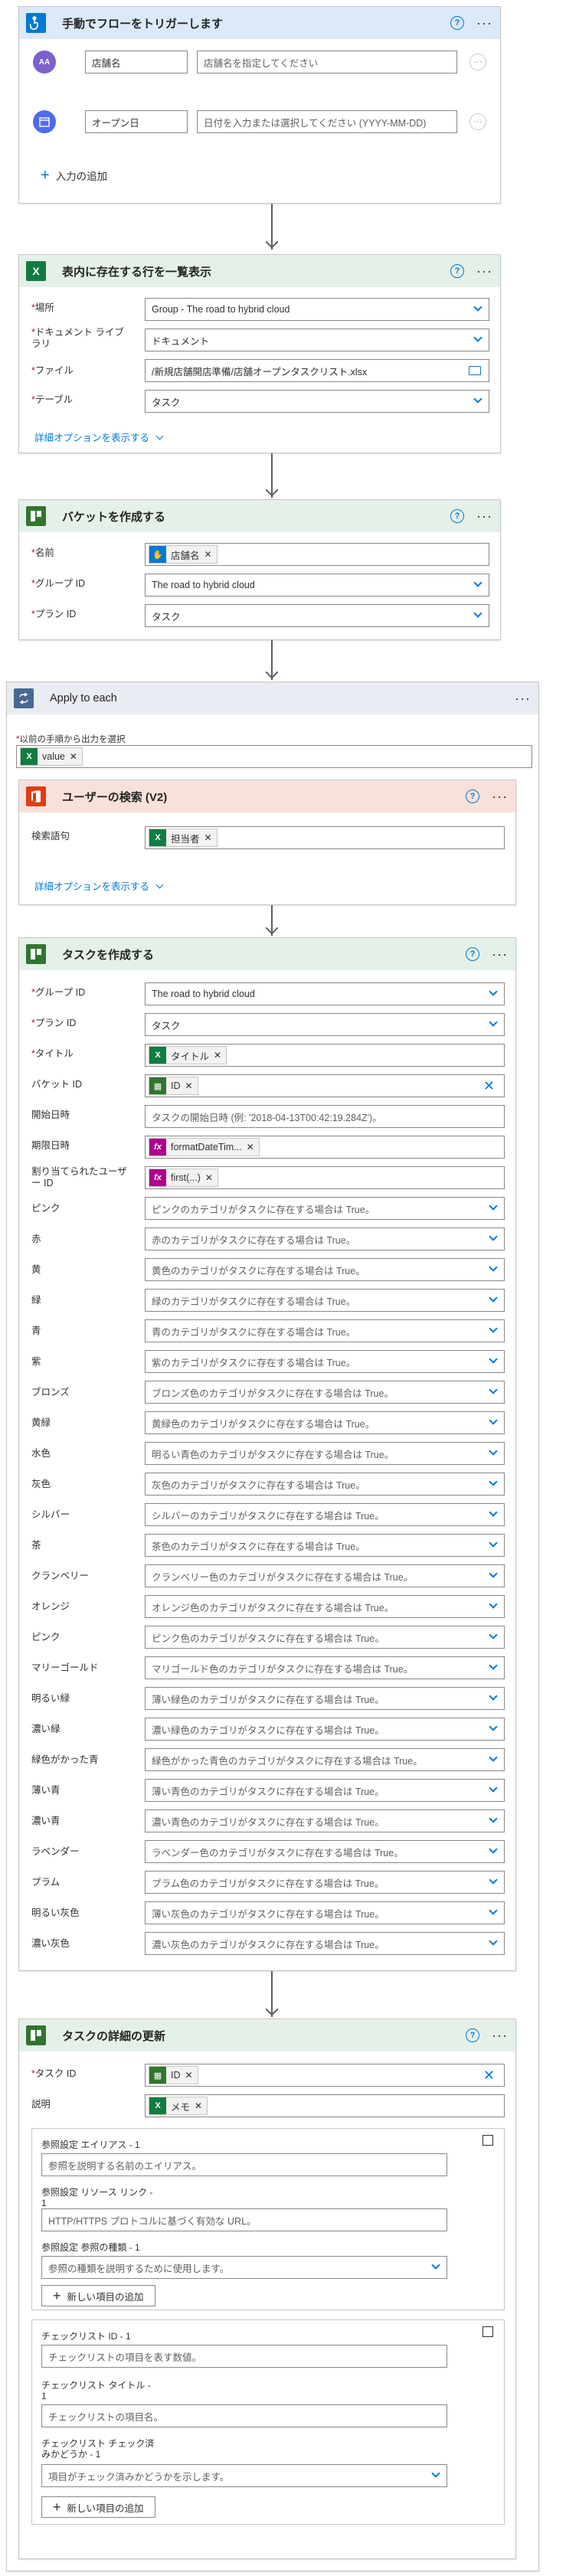 The width and height of the screenshot is (579, 2576). Describe the element at coordinates (52, 756) in the screenshot. I see `dynamic-token: Xvalue ✕` at that location.